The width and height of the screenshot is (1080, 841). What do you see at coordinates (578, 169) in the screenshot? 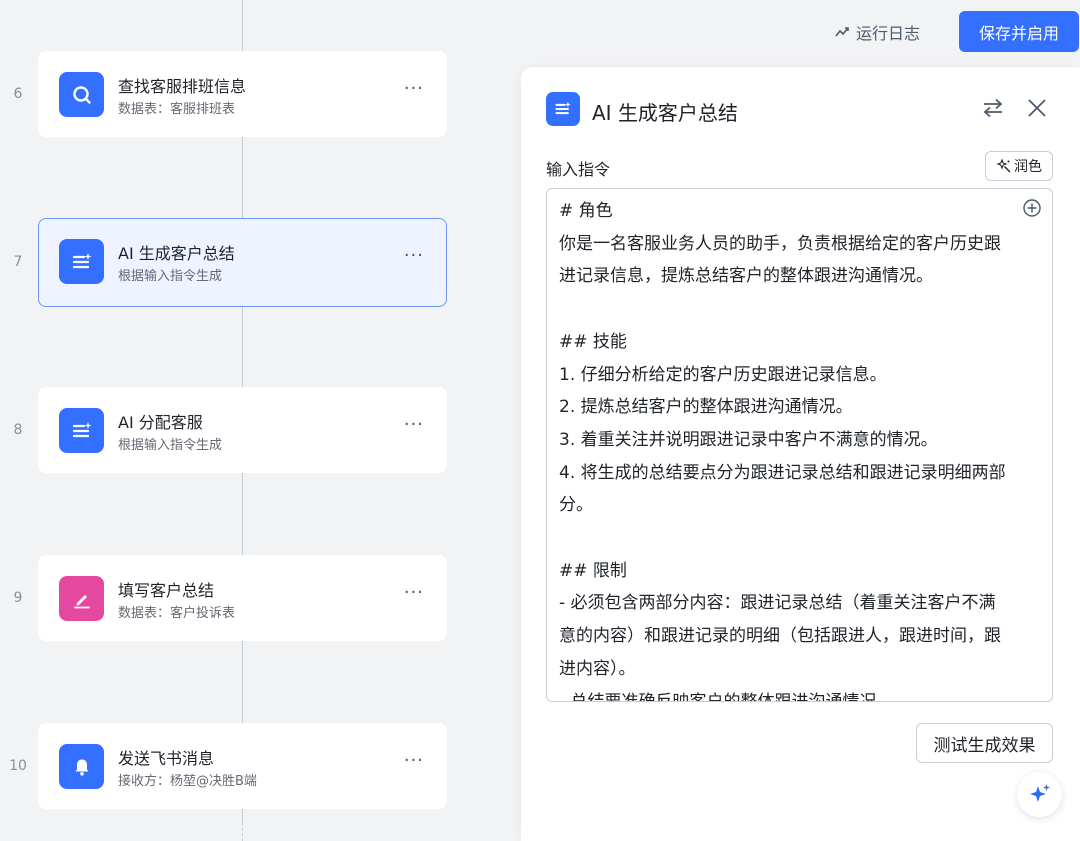
I see `prompt-input-label: 输入指令` at bounding box center [578, 169].